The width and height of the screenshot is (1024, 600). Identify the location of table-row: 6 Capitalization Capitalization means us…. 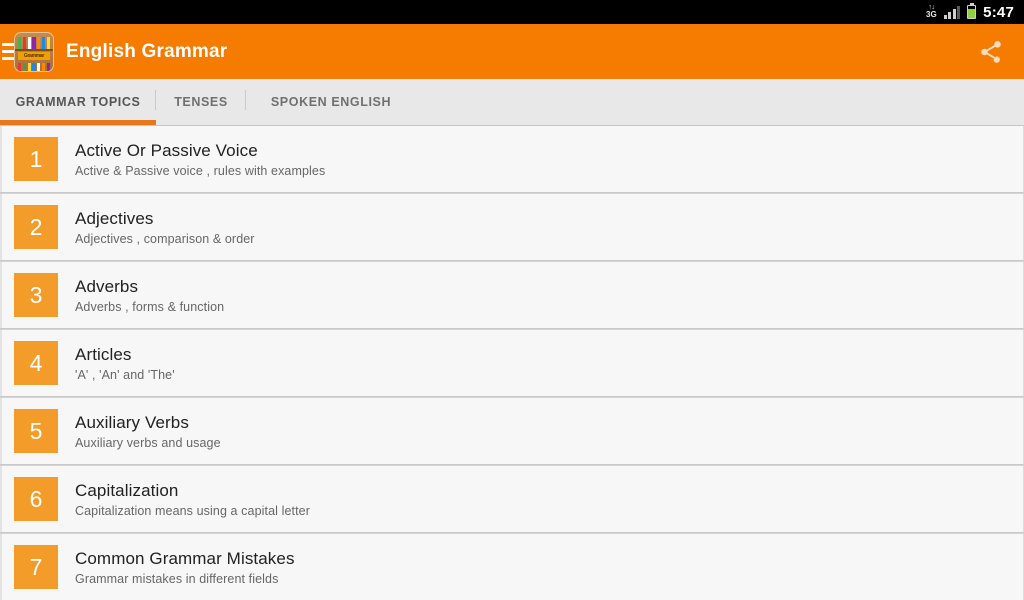
(512, 499).